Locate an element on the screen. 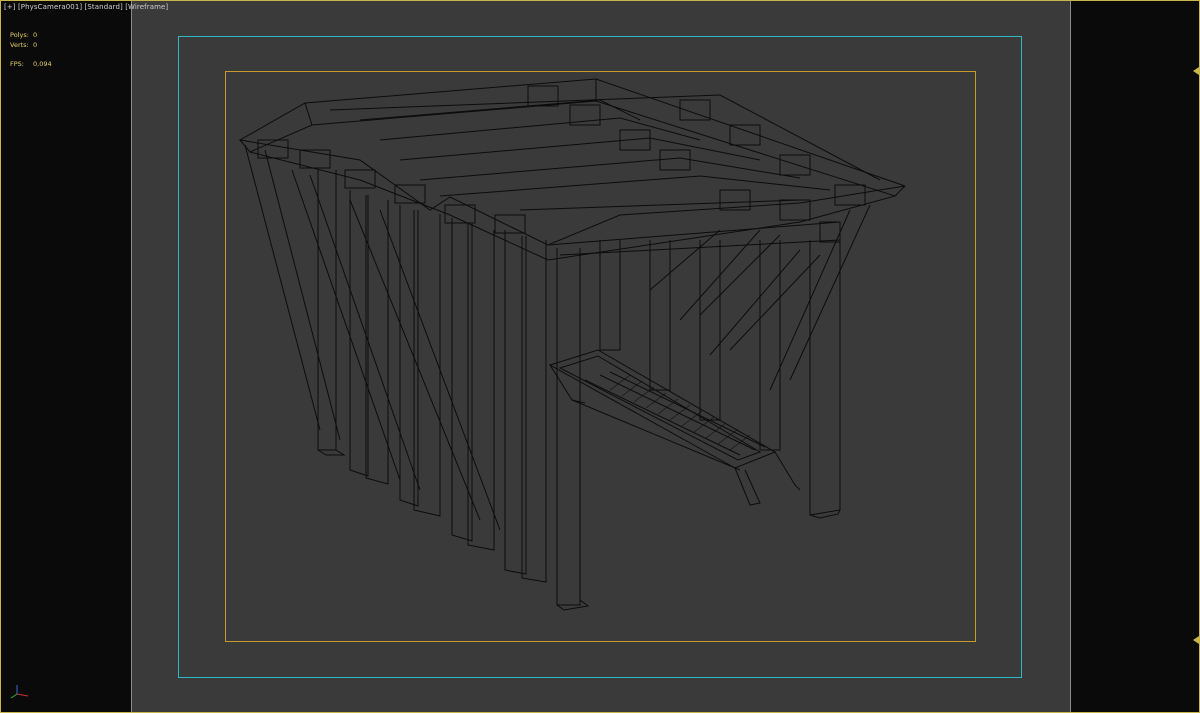  polys-value: 0 is located at coordinates (35, 35).